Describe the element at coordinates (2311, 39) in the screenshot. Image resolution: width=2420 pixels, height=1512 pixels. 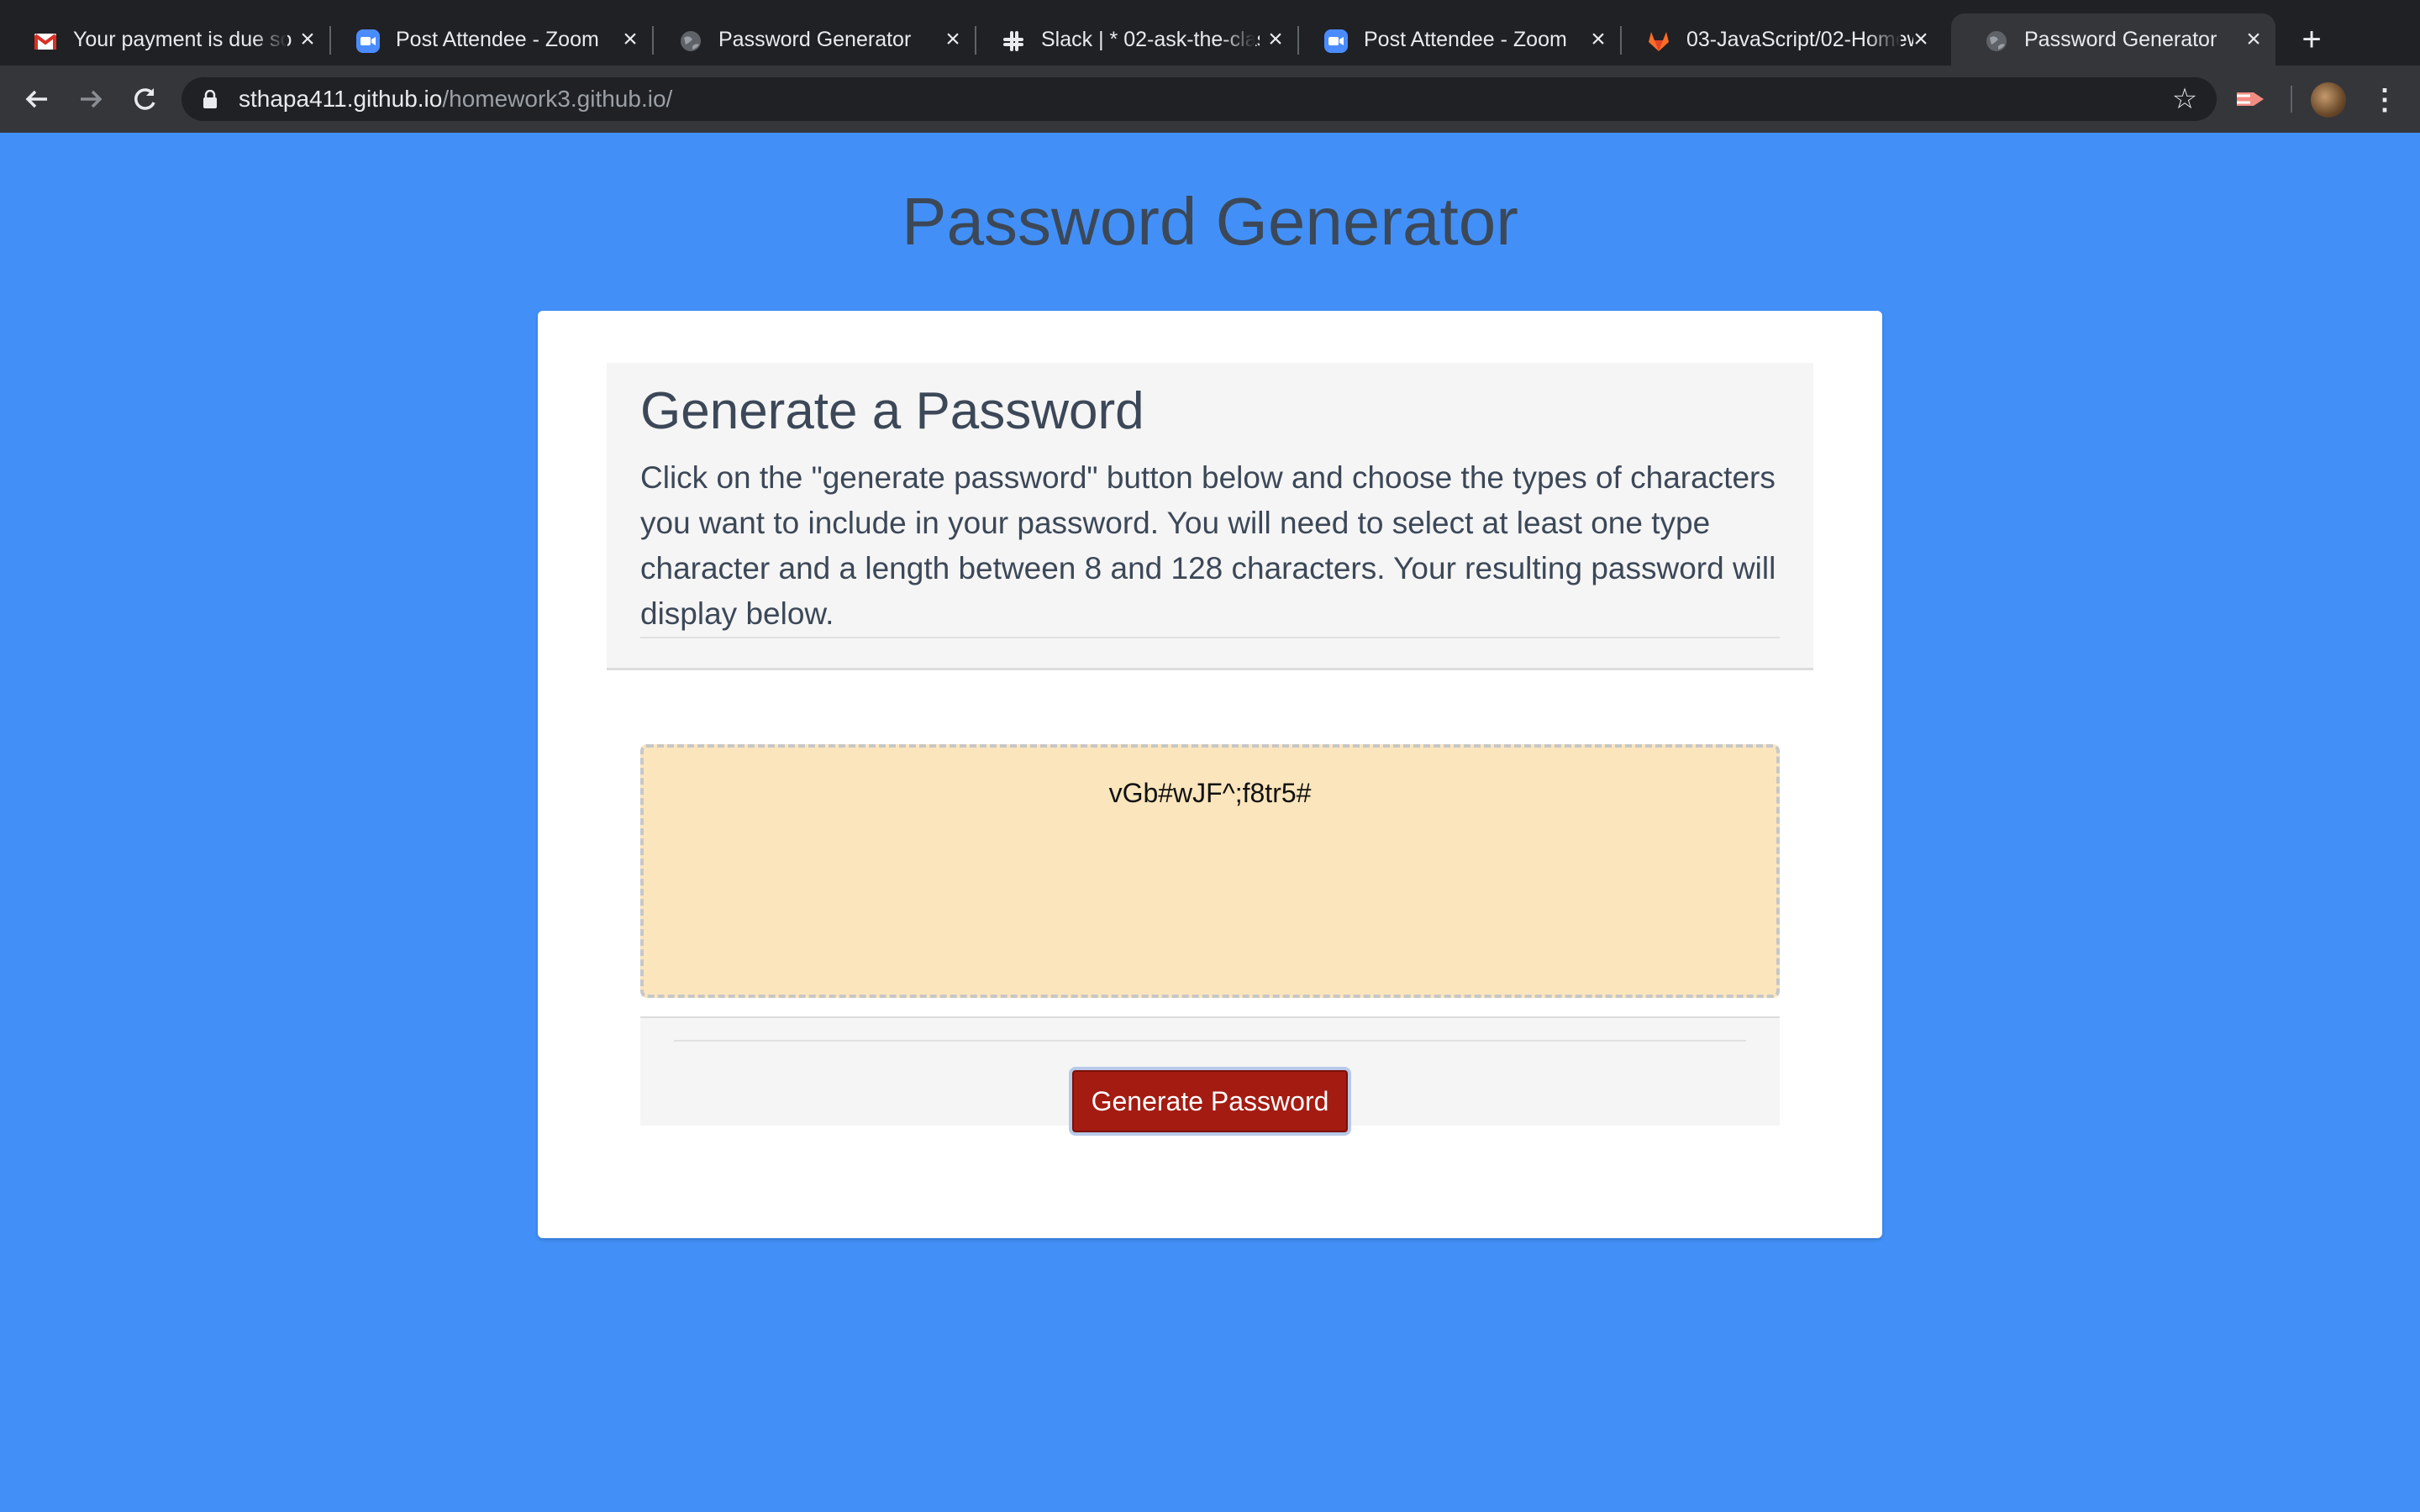
I see `new-tab-button: +` at that location.